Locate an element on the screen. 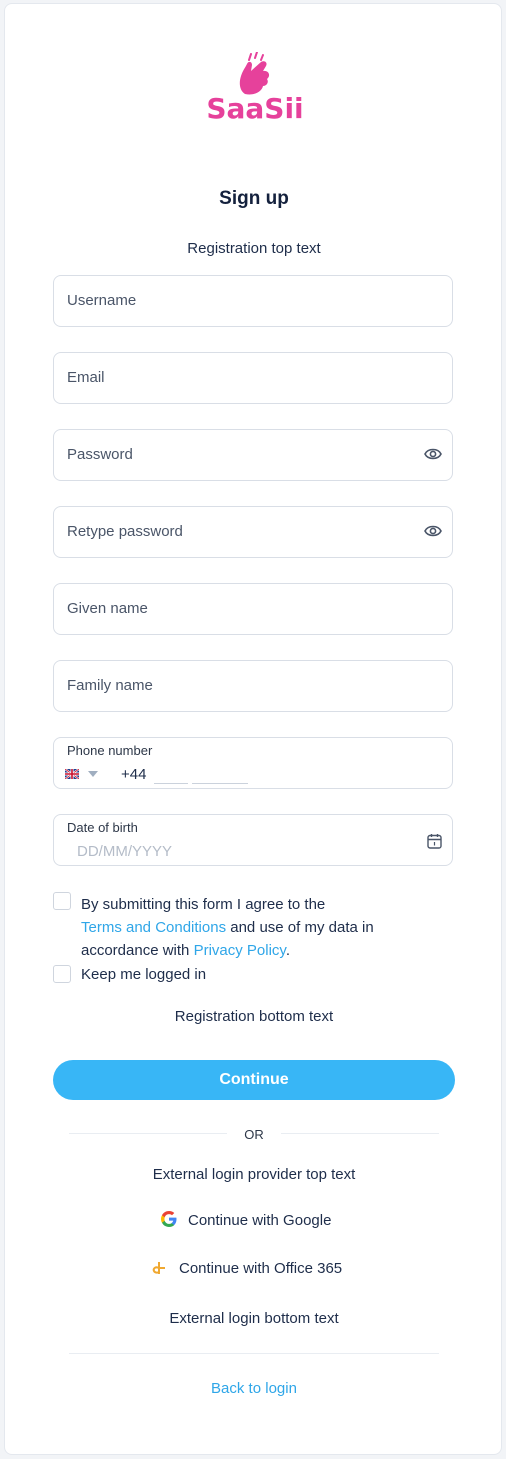 The image size is (506, 1459). google-login-label: Continue with Google is located at coordinates (260, 1220).